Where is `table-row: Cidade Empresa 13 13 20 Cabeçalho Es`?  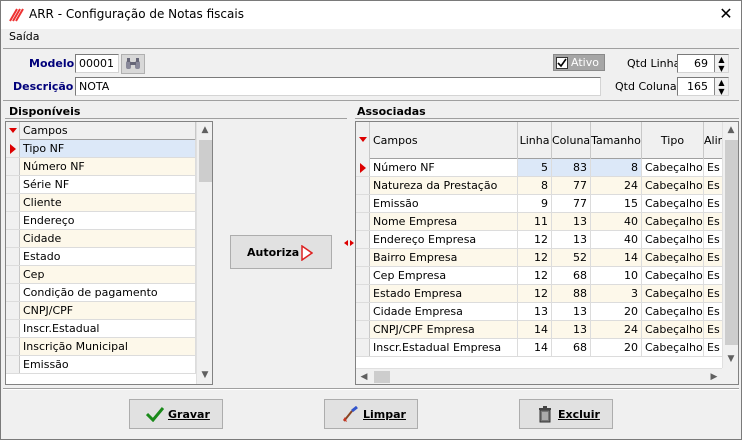 table-row: Cidade Empresa 13 13 20 Cabeçalho Es is located at coordinates (540, 312).